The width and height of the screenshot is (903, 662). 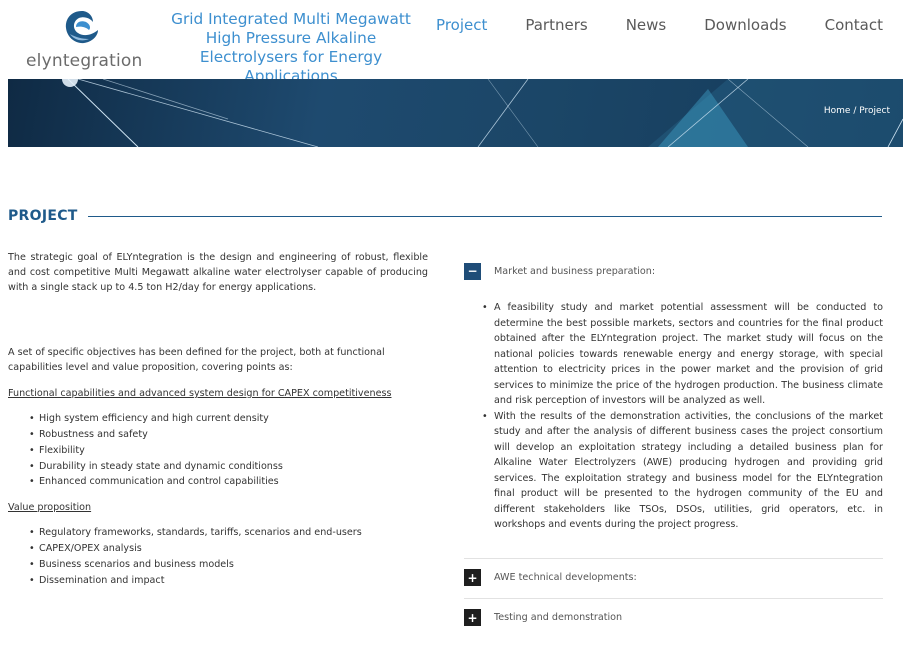 What do you see at coordinates (461, 25) in the screenshot?
I see `nav-project: Project` at bounding box center [461, 25].